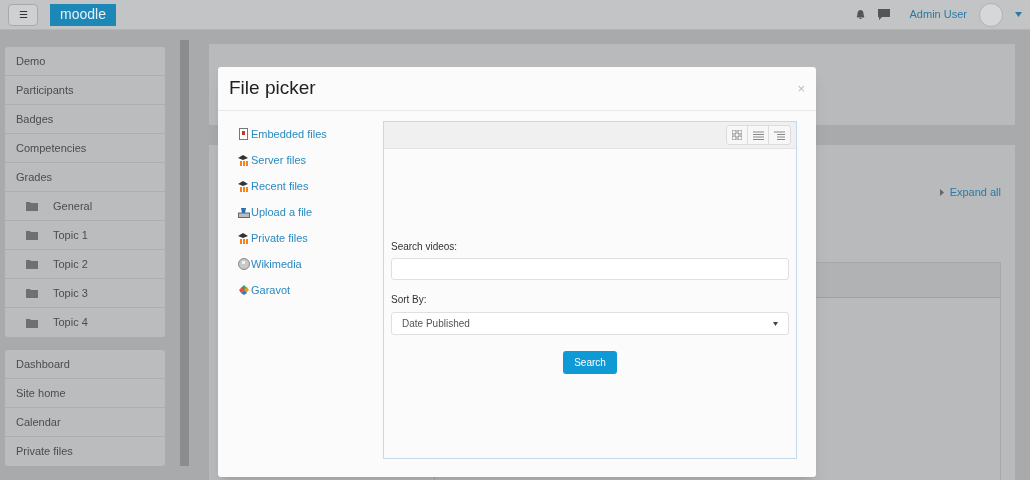  What do you see at coordinates (70, 322) in the screenshot?
I see `section-label: Topic 4` at bounding box center [70, 322].